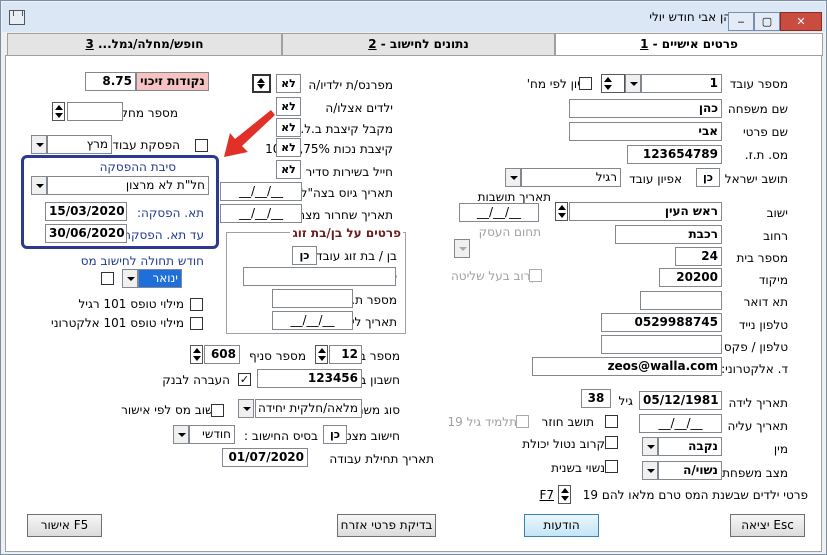  Describe the element at coordinates (661, 344) in the screenshot. I see `phone-field` at that location.